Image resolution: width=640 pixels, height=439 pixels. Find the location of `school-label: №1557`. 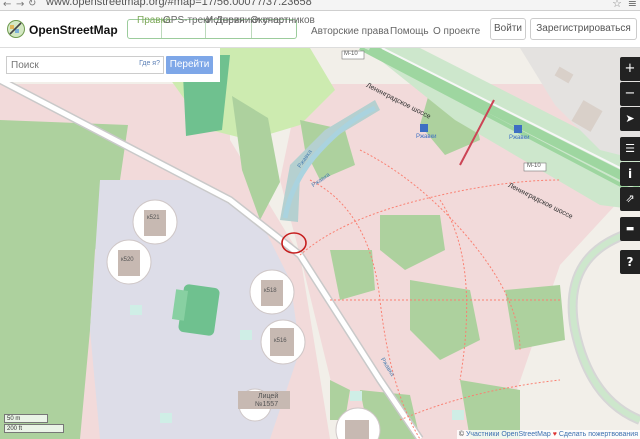

school-label: №1557 is located at coordinates (267, 404).